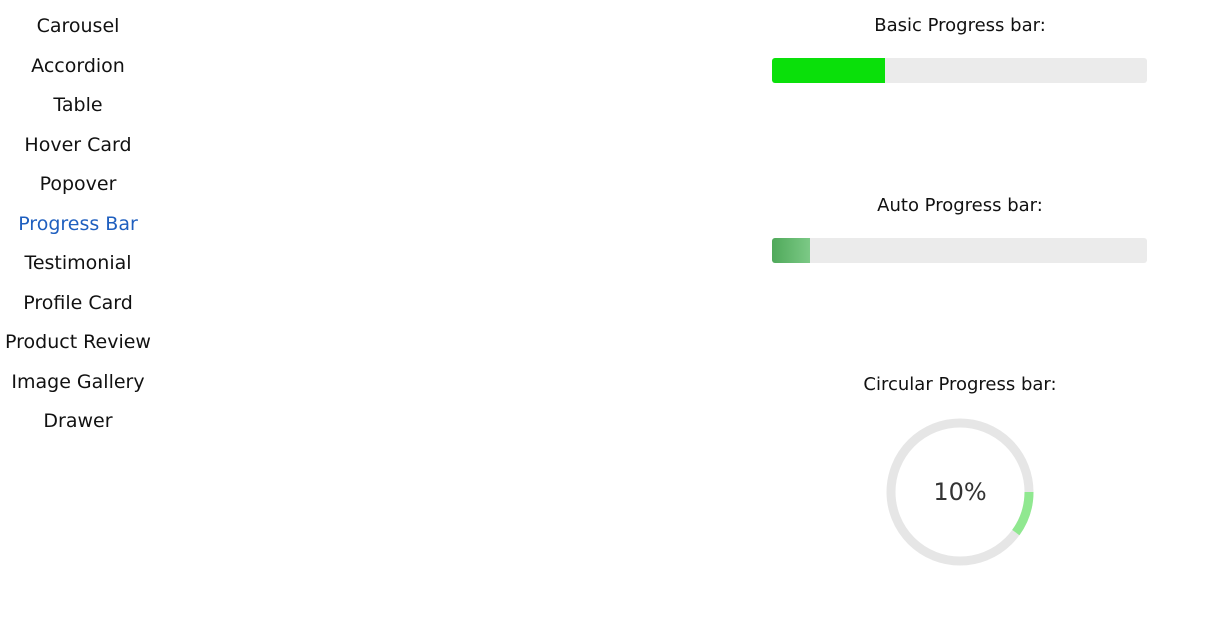  Describe the element at coordinates (78, 382) in the screenshot. I see `sidebar-item-image-gallery: Image Gallery` at that location.